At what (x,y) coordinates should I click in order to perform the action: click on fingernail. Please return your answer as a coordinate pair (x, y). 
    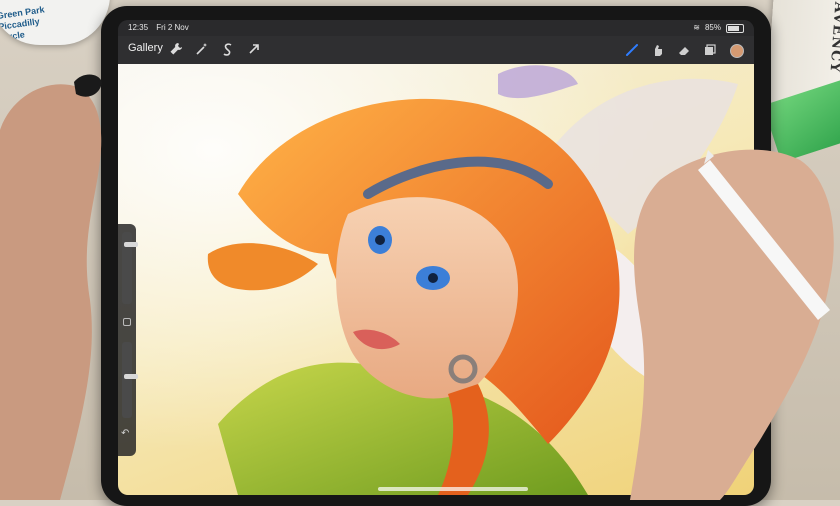
    Looking at the image, I should click on (88, 85).